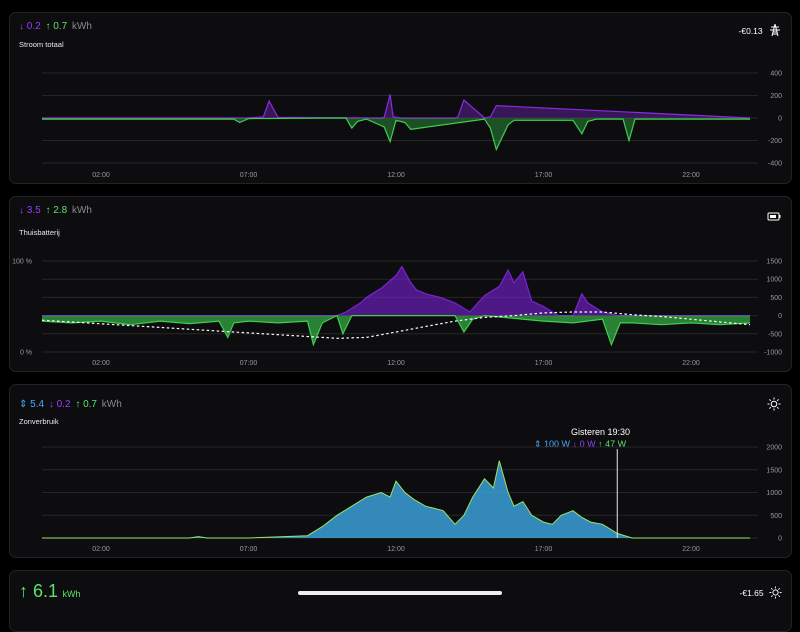  I want to click on production-summary: ↑ 6.1 kWh, so click(49, 591).